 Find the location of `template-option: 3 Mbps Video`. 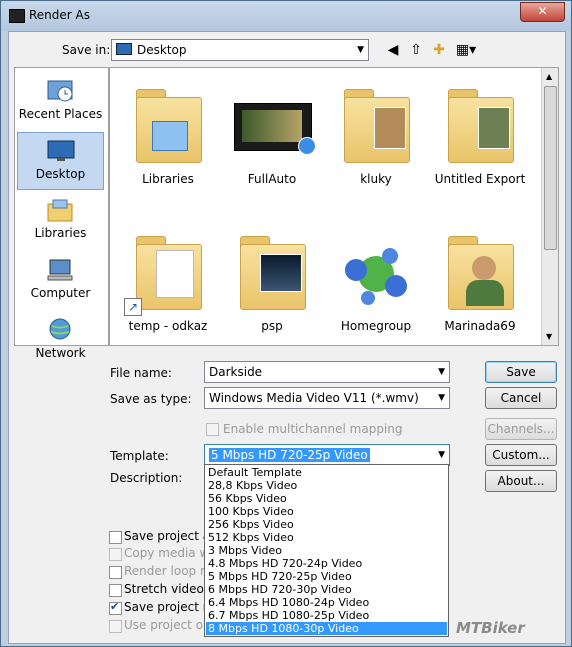

template-option: 3 Mbps Video is located at coordinates (326, 550).